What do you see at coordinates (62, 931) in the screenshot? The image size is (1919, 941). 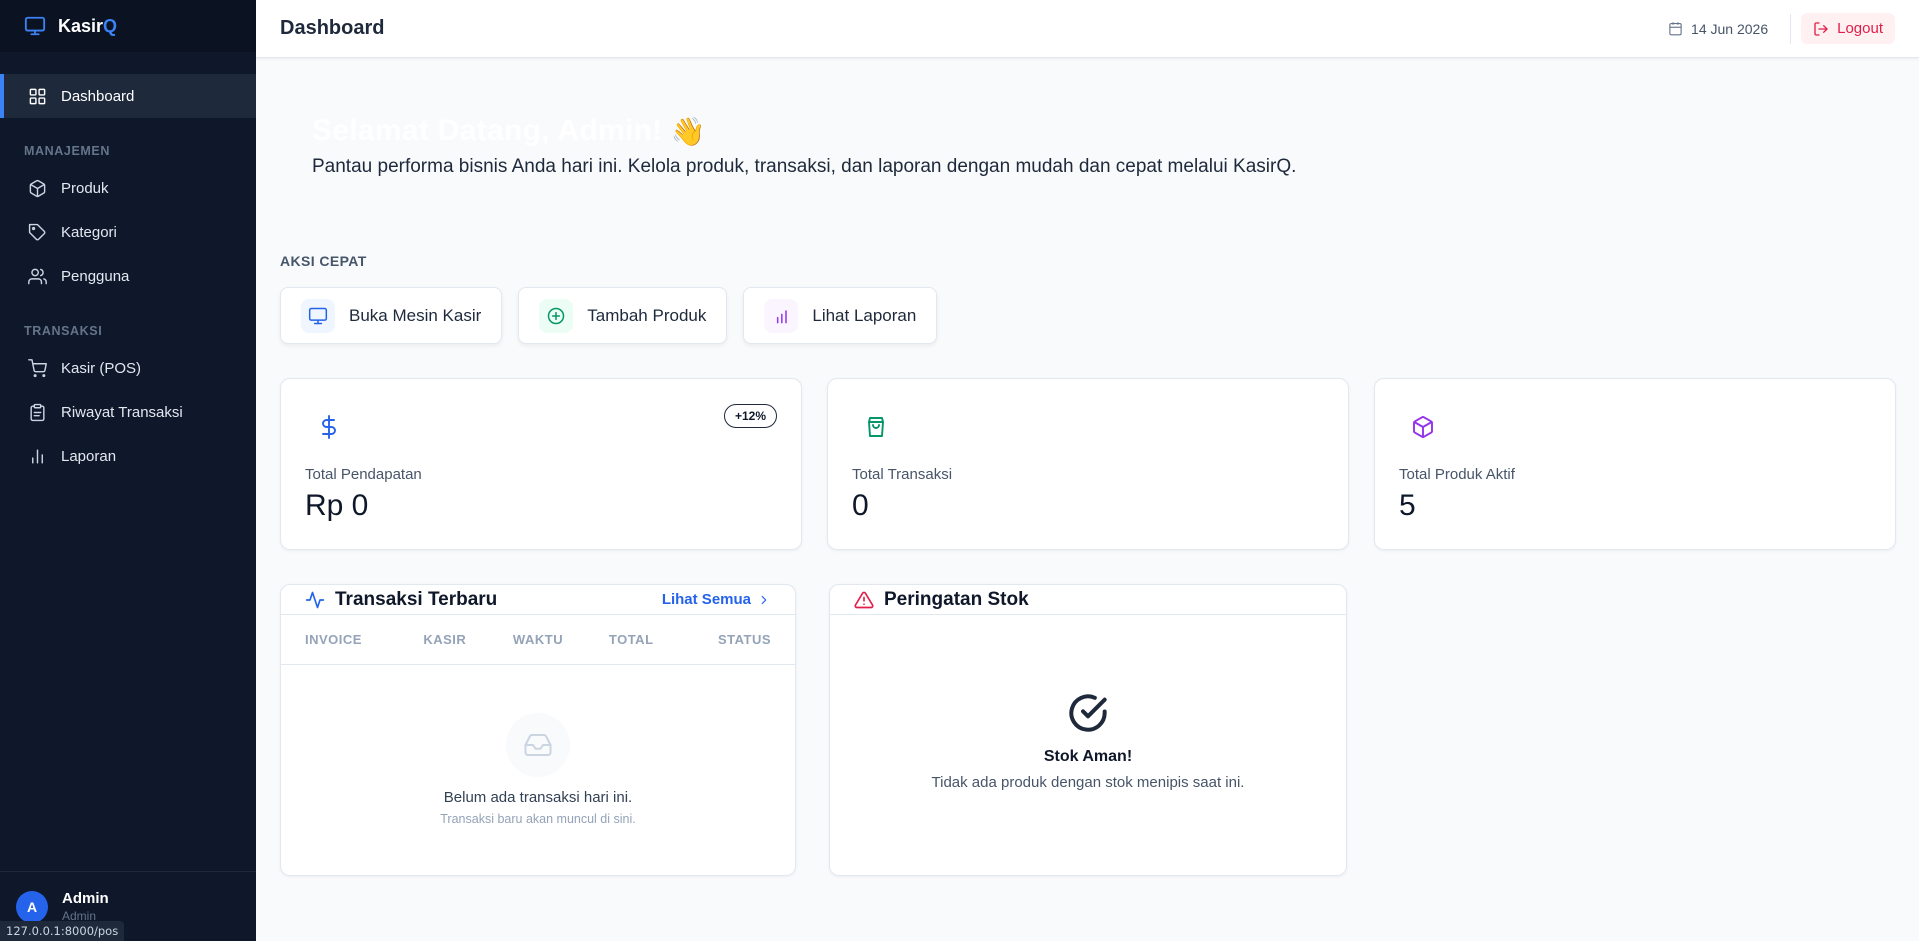 I see `status-bar-url: 127.0.0.1:8000/pos` at bounding box center [62, 931].